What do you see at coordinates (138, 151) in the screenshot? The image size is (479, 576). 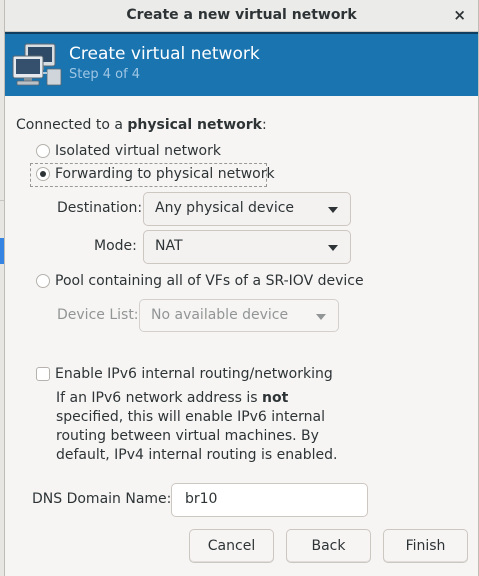 I see `isolated-label: Isolated virtual network` at bounding box center [138, 151].